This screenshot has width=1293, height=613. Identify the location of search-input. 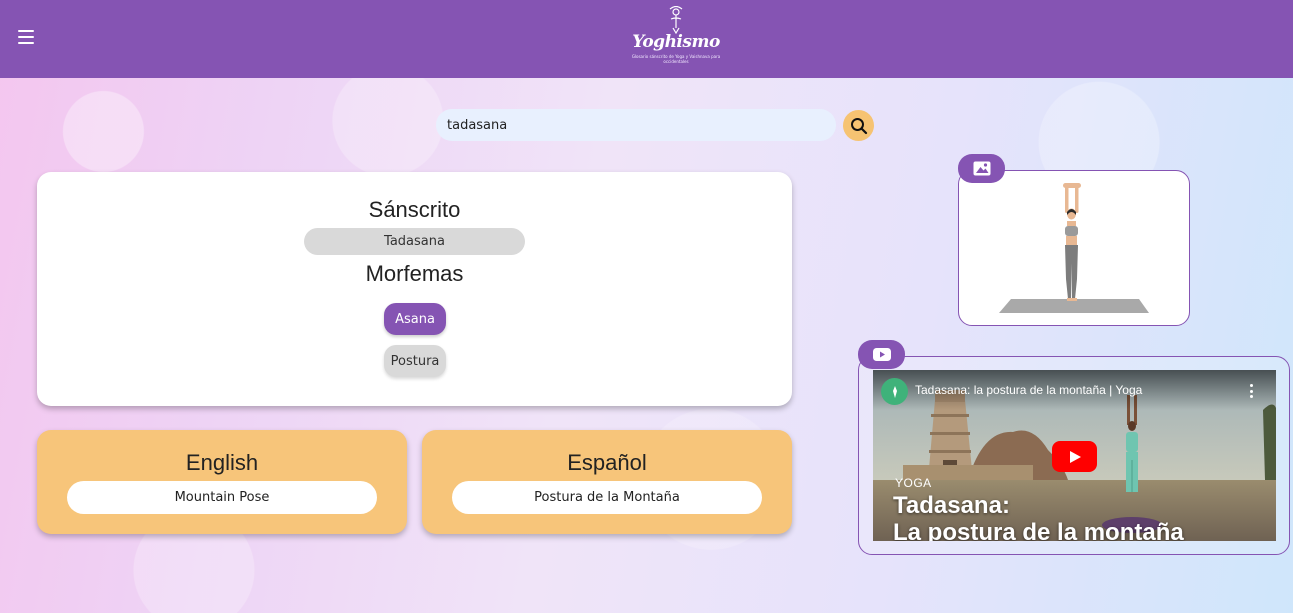
(636, 125).